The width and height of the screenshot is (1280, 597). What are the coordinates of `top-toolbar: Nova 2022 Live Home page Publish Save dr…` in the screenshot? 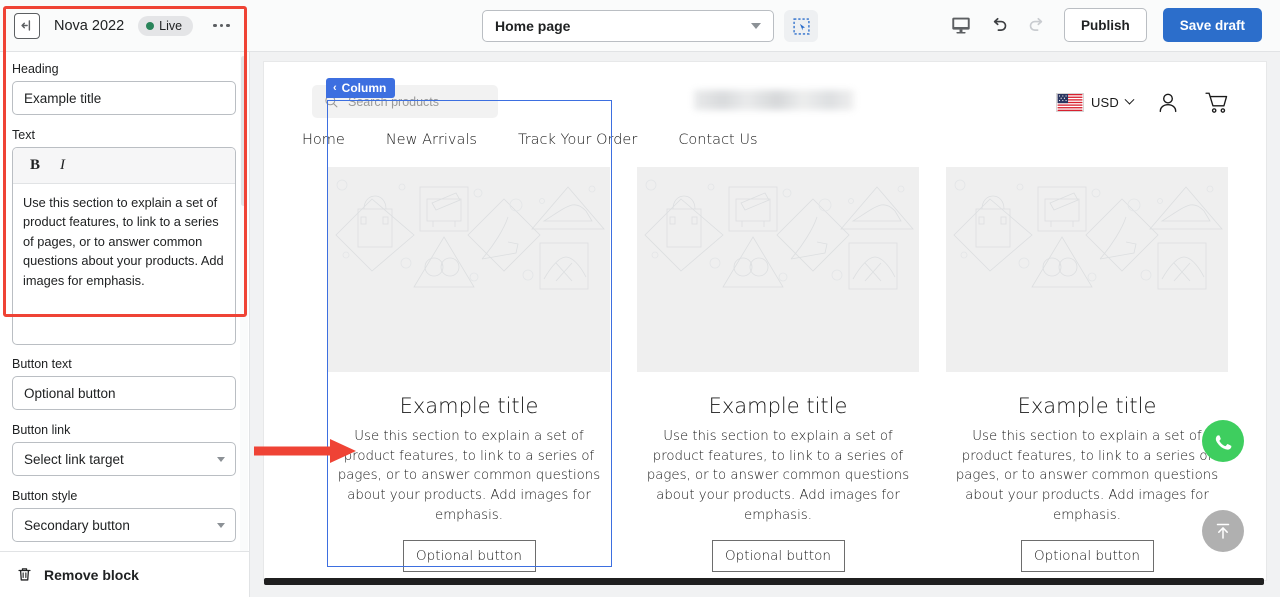 It's located at (640, 26).